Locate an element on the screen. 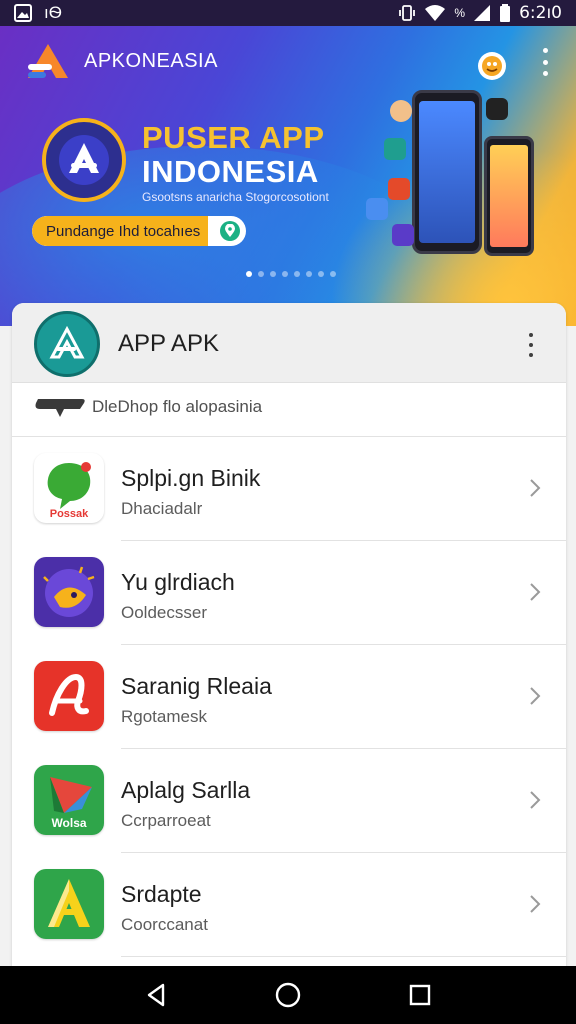 Image resolution: width=576 pixels, height=1024 pixels. apk-triangle-logo-icon is located at coordinates (67, 344).